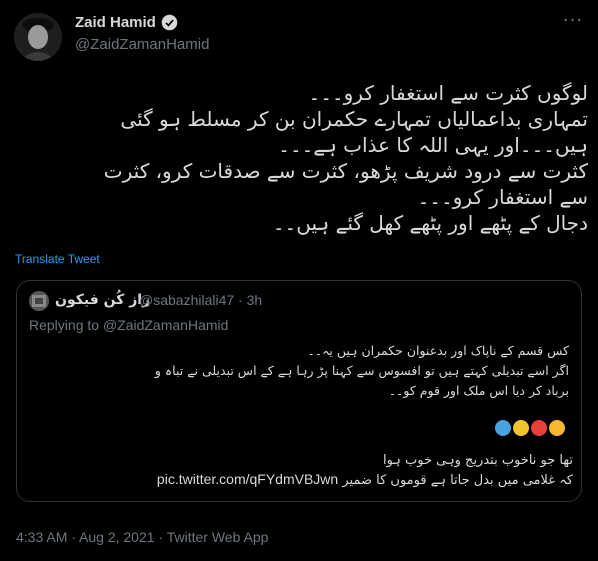 This screenshot has width=598, height=561. Describe the element at coordinates (39, 301) in the screenshot. I see `quoted-author-avatar` at that location.